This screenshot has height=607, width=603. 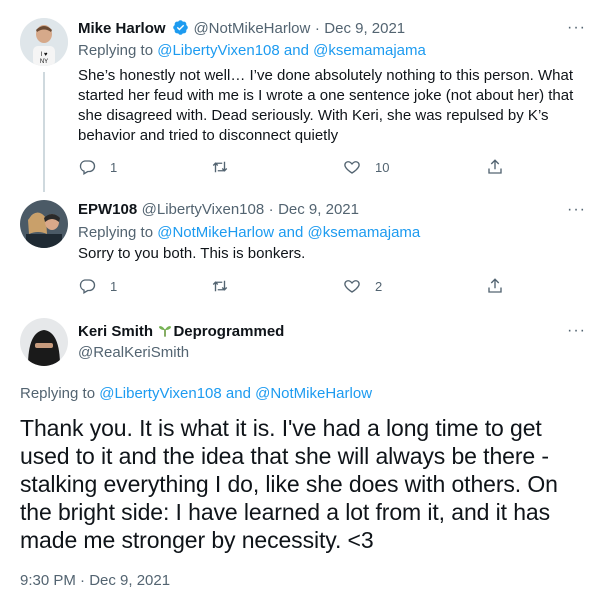 What do you see at coordinates (203, 209) in the screenshot?
I see `handle: @LibertyVixen108` at bounding box center [203, 209].